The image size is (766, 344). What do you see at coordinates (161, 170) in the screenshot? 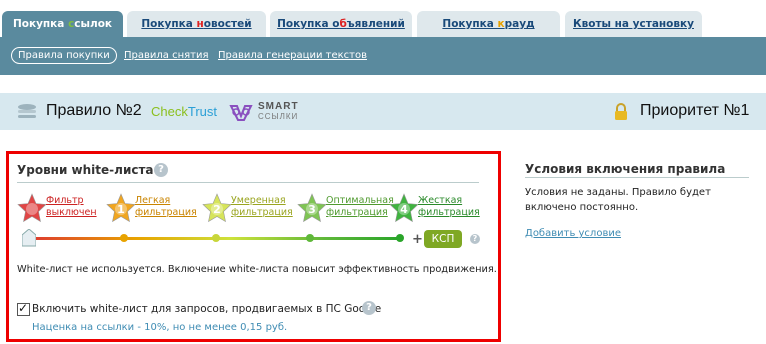
I see `help-icon: ?` at bounding box center [161, 170].